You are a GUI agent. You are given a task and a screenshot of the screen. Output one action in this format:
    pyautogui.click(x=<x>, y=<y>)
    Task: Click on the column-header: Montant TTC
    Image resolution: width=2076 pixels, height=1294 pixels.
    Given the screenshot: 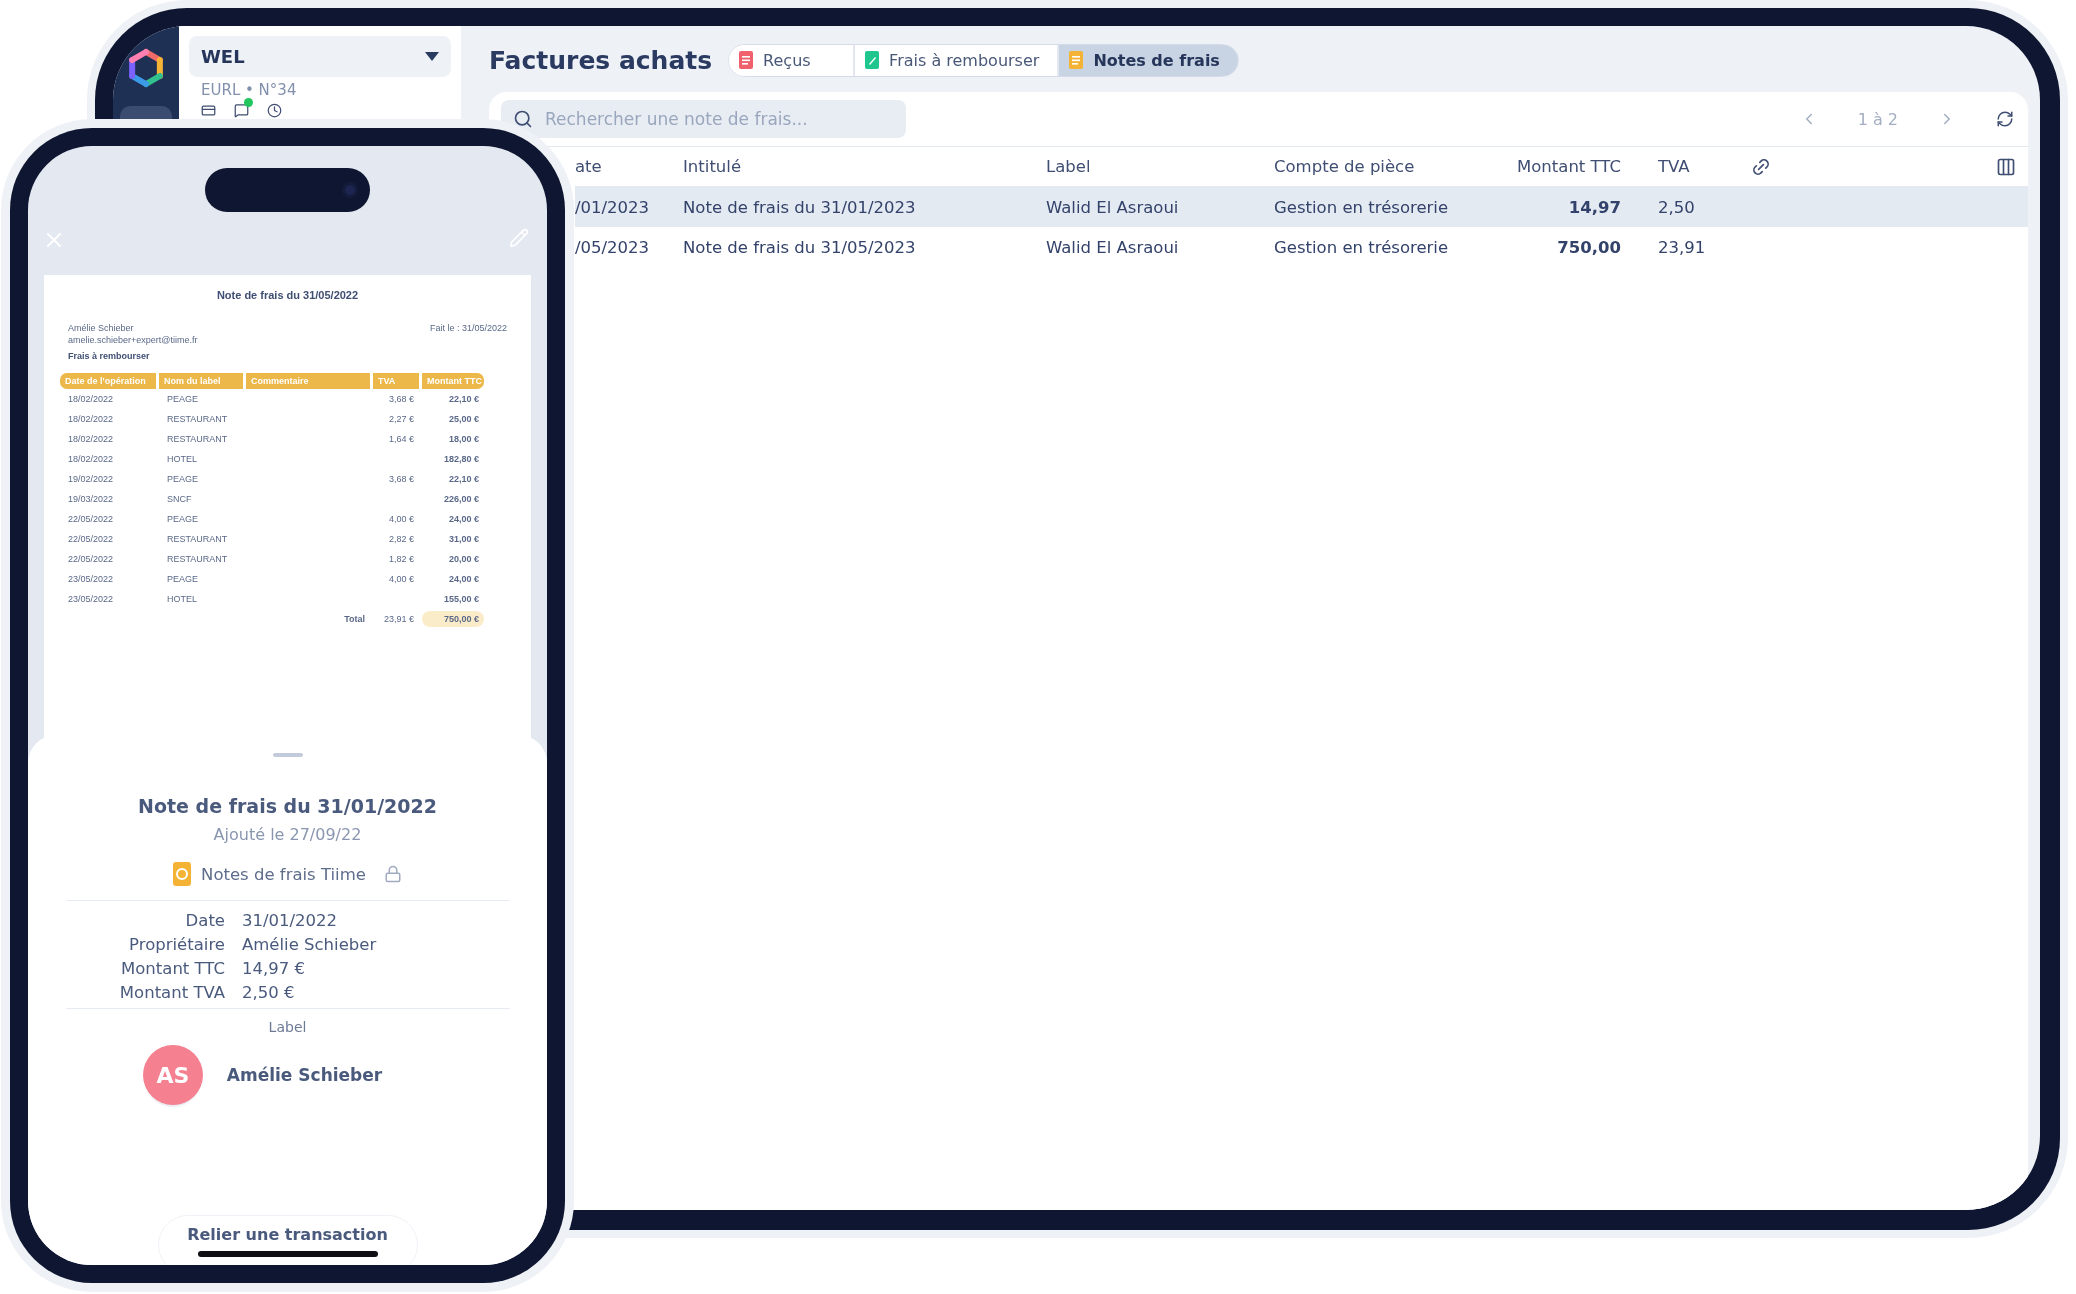 What is the action you would take?
    pyautogui.click(x=1547, y=166)
    